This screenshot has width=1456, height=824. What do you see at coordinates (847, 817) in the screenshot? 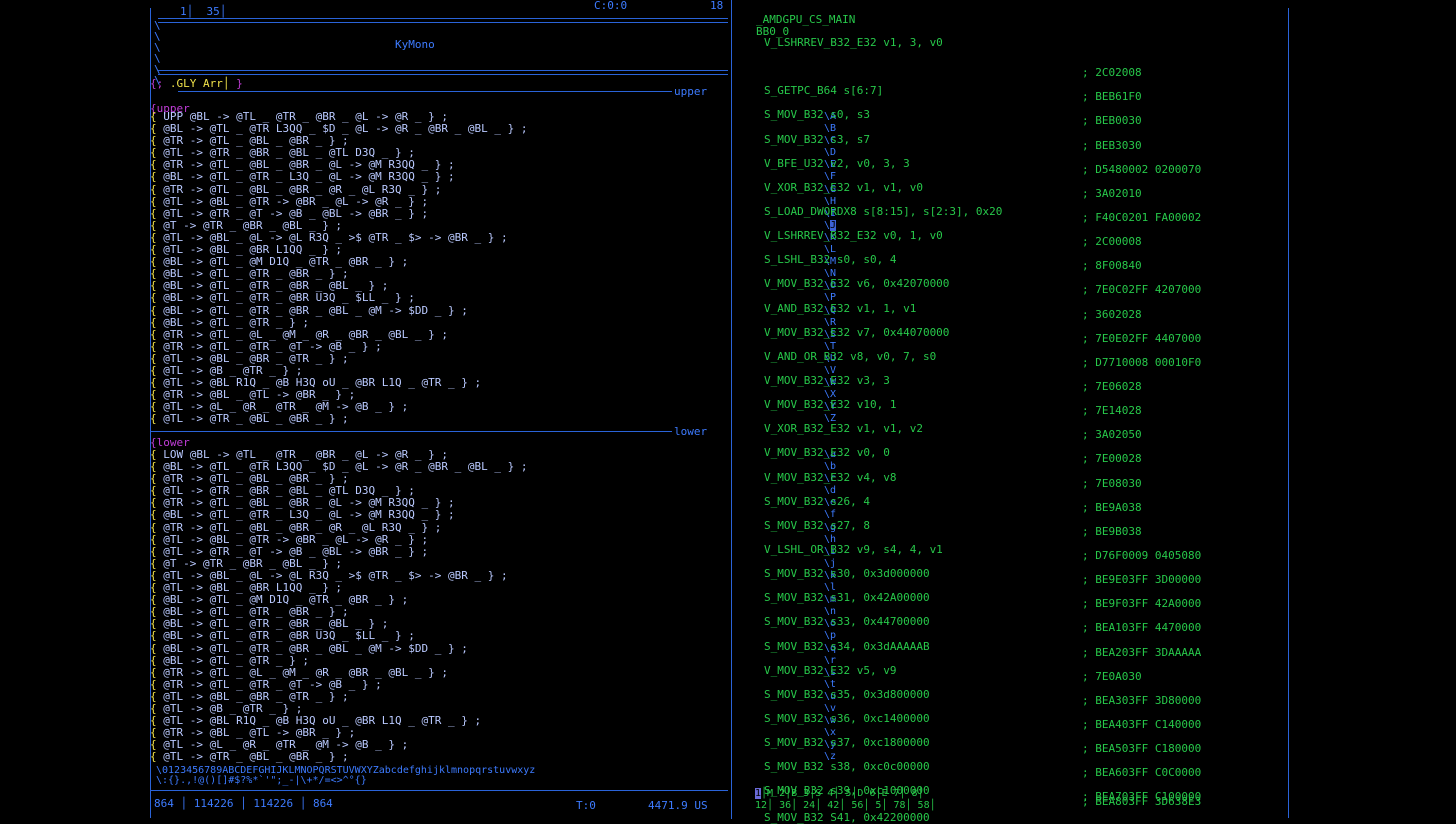
I see `asm-partial-line: S_MOV_B32 S41, 0x42200000` at bounding box center [847, 817].